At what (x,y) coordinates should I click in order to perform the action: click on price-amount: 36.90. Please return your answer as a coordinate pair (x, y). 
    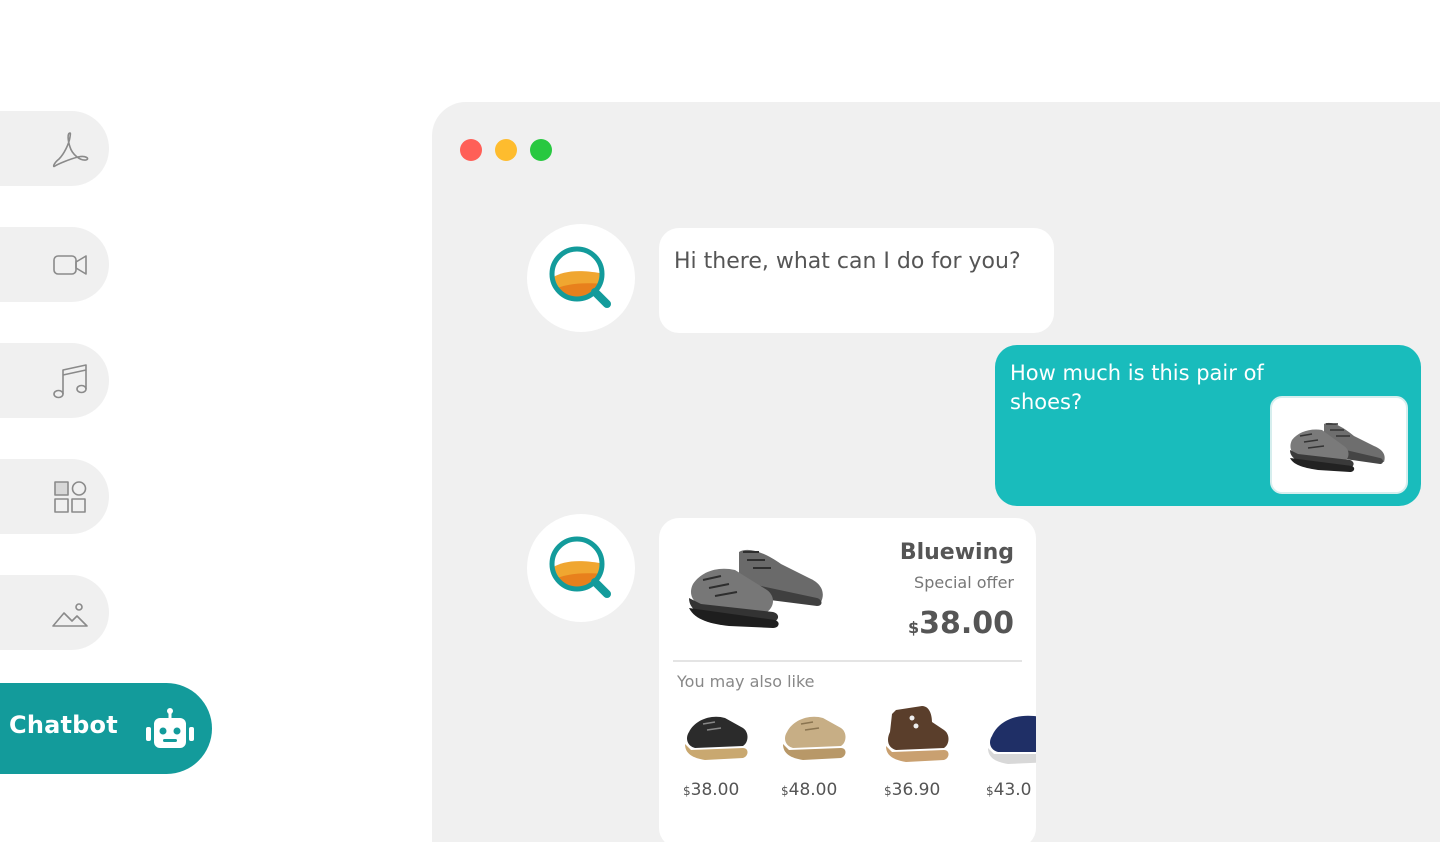
    Looking at the image, I should click on (916, 790).